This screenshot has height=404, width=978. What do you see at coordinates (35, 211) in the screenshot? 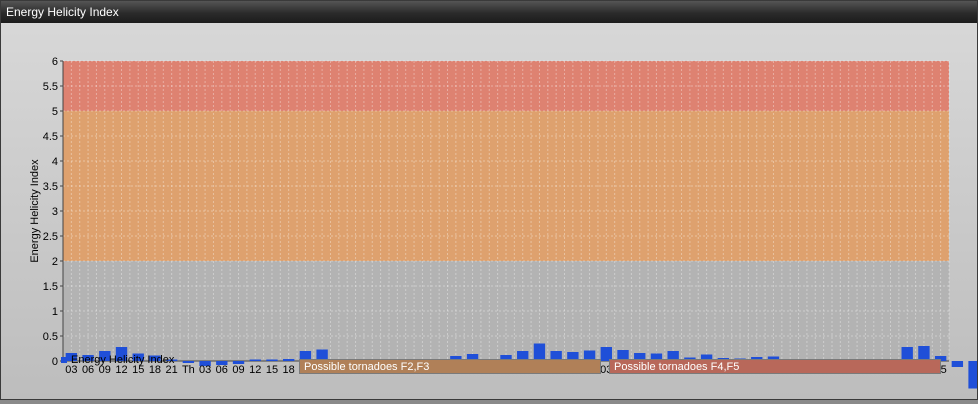
I see `y-axis-label: Energy Helicity Index` at bounding box center [35, 211].